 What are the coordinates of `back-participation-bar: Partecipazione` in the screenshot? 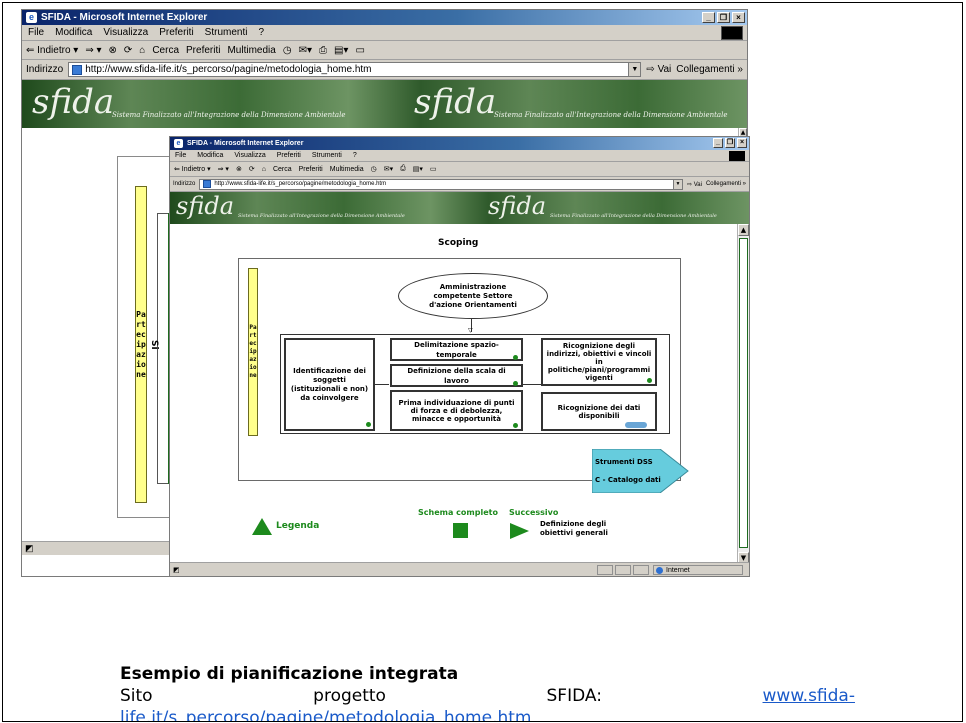 It's located at (141, 344).